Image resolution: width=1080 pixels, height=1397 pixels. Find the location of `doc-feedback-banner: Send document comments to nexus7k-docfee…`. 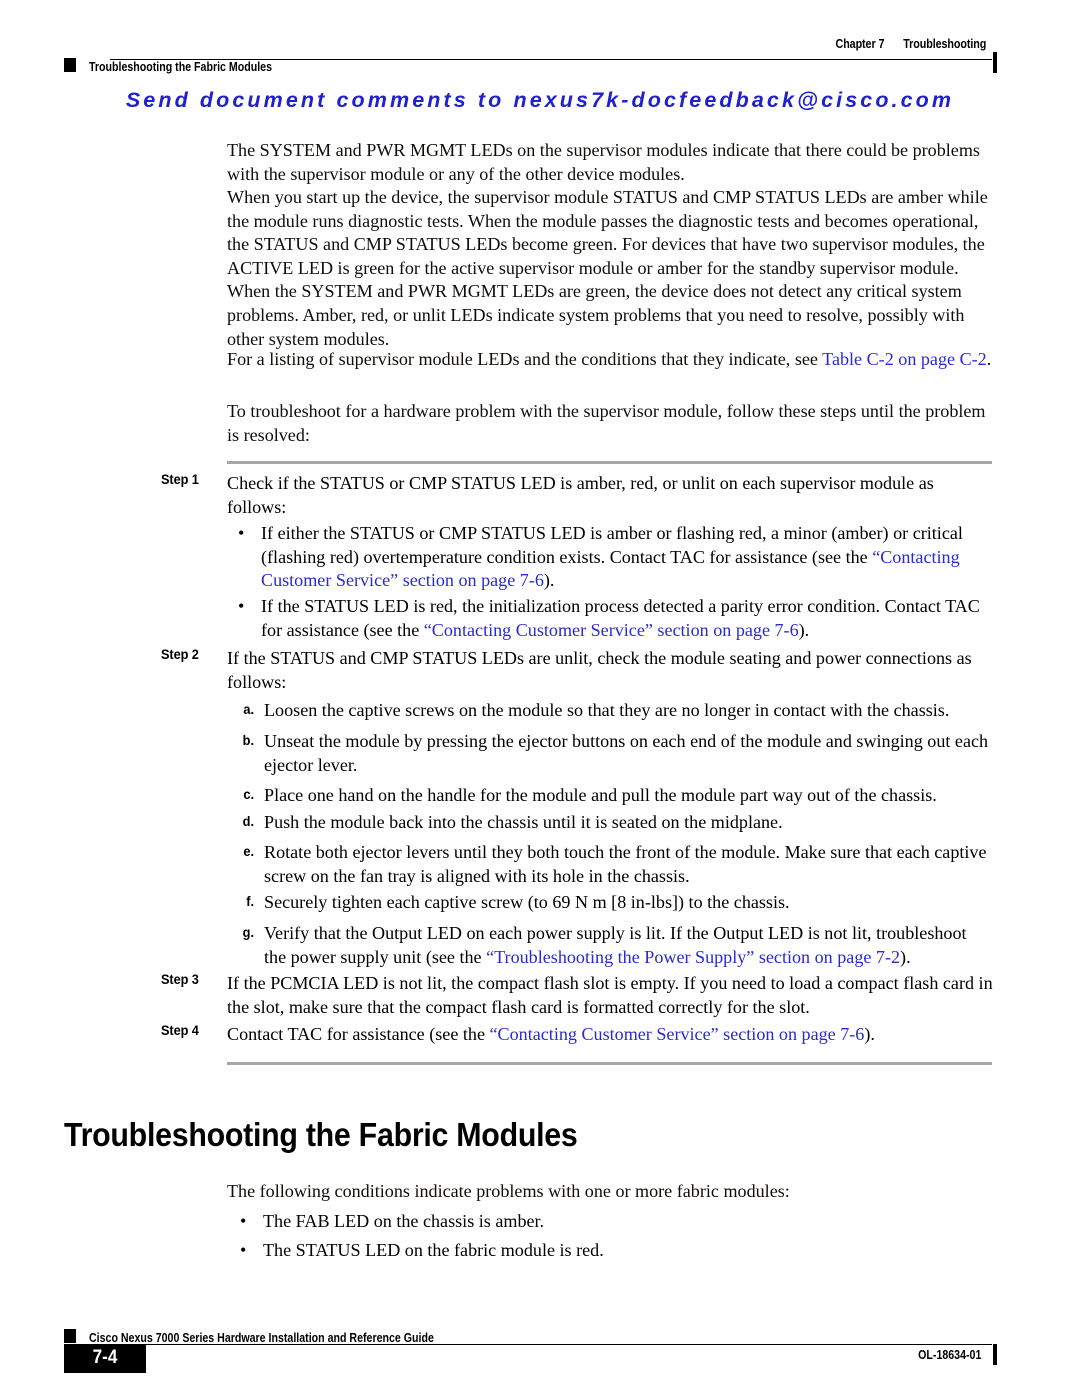

doc-feedback-banner: Send document comments to nexus7k-docfee… is located at coordinates (540, 100).